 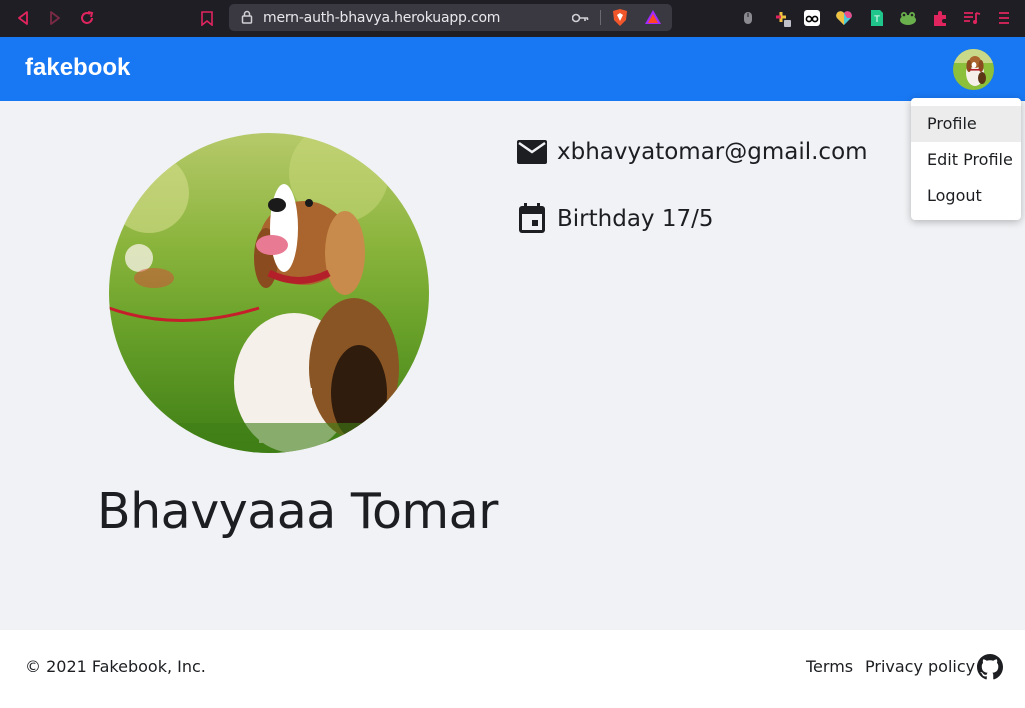 What do you see at coordinates (972, 18) in the screenshot?
I see `playlist-icon` at bounding box center [972, 18].